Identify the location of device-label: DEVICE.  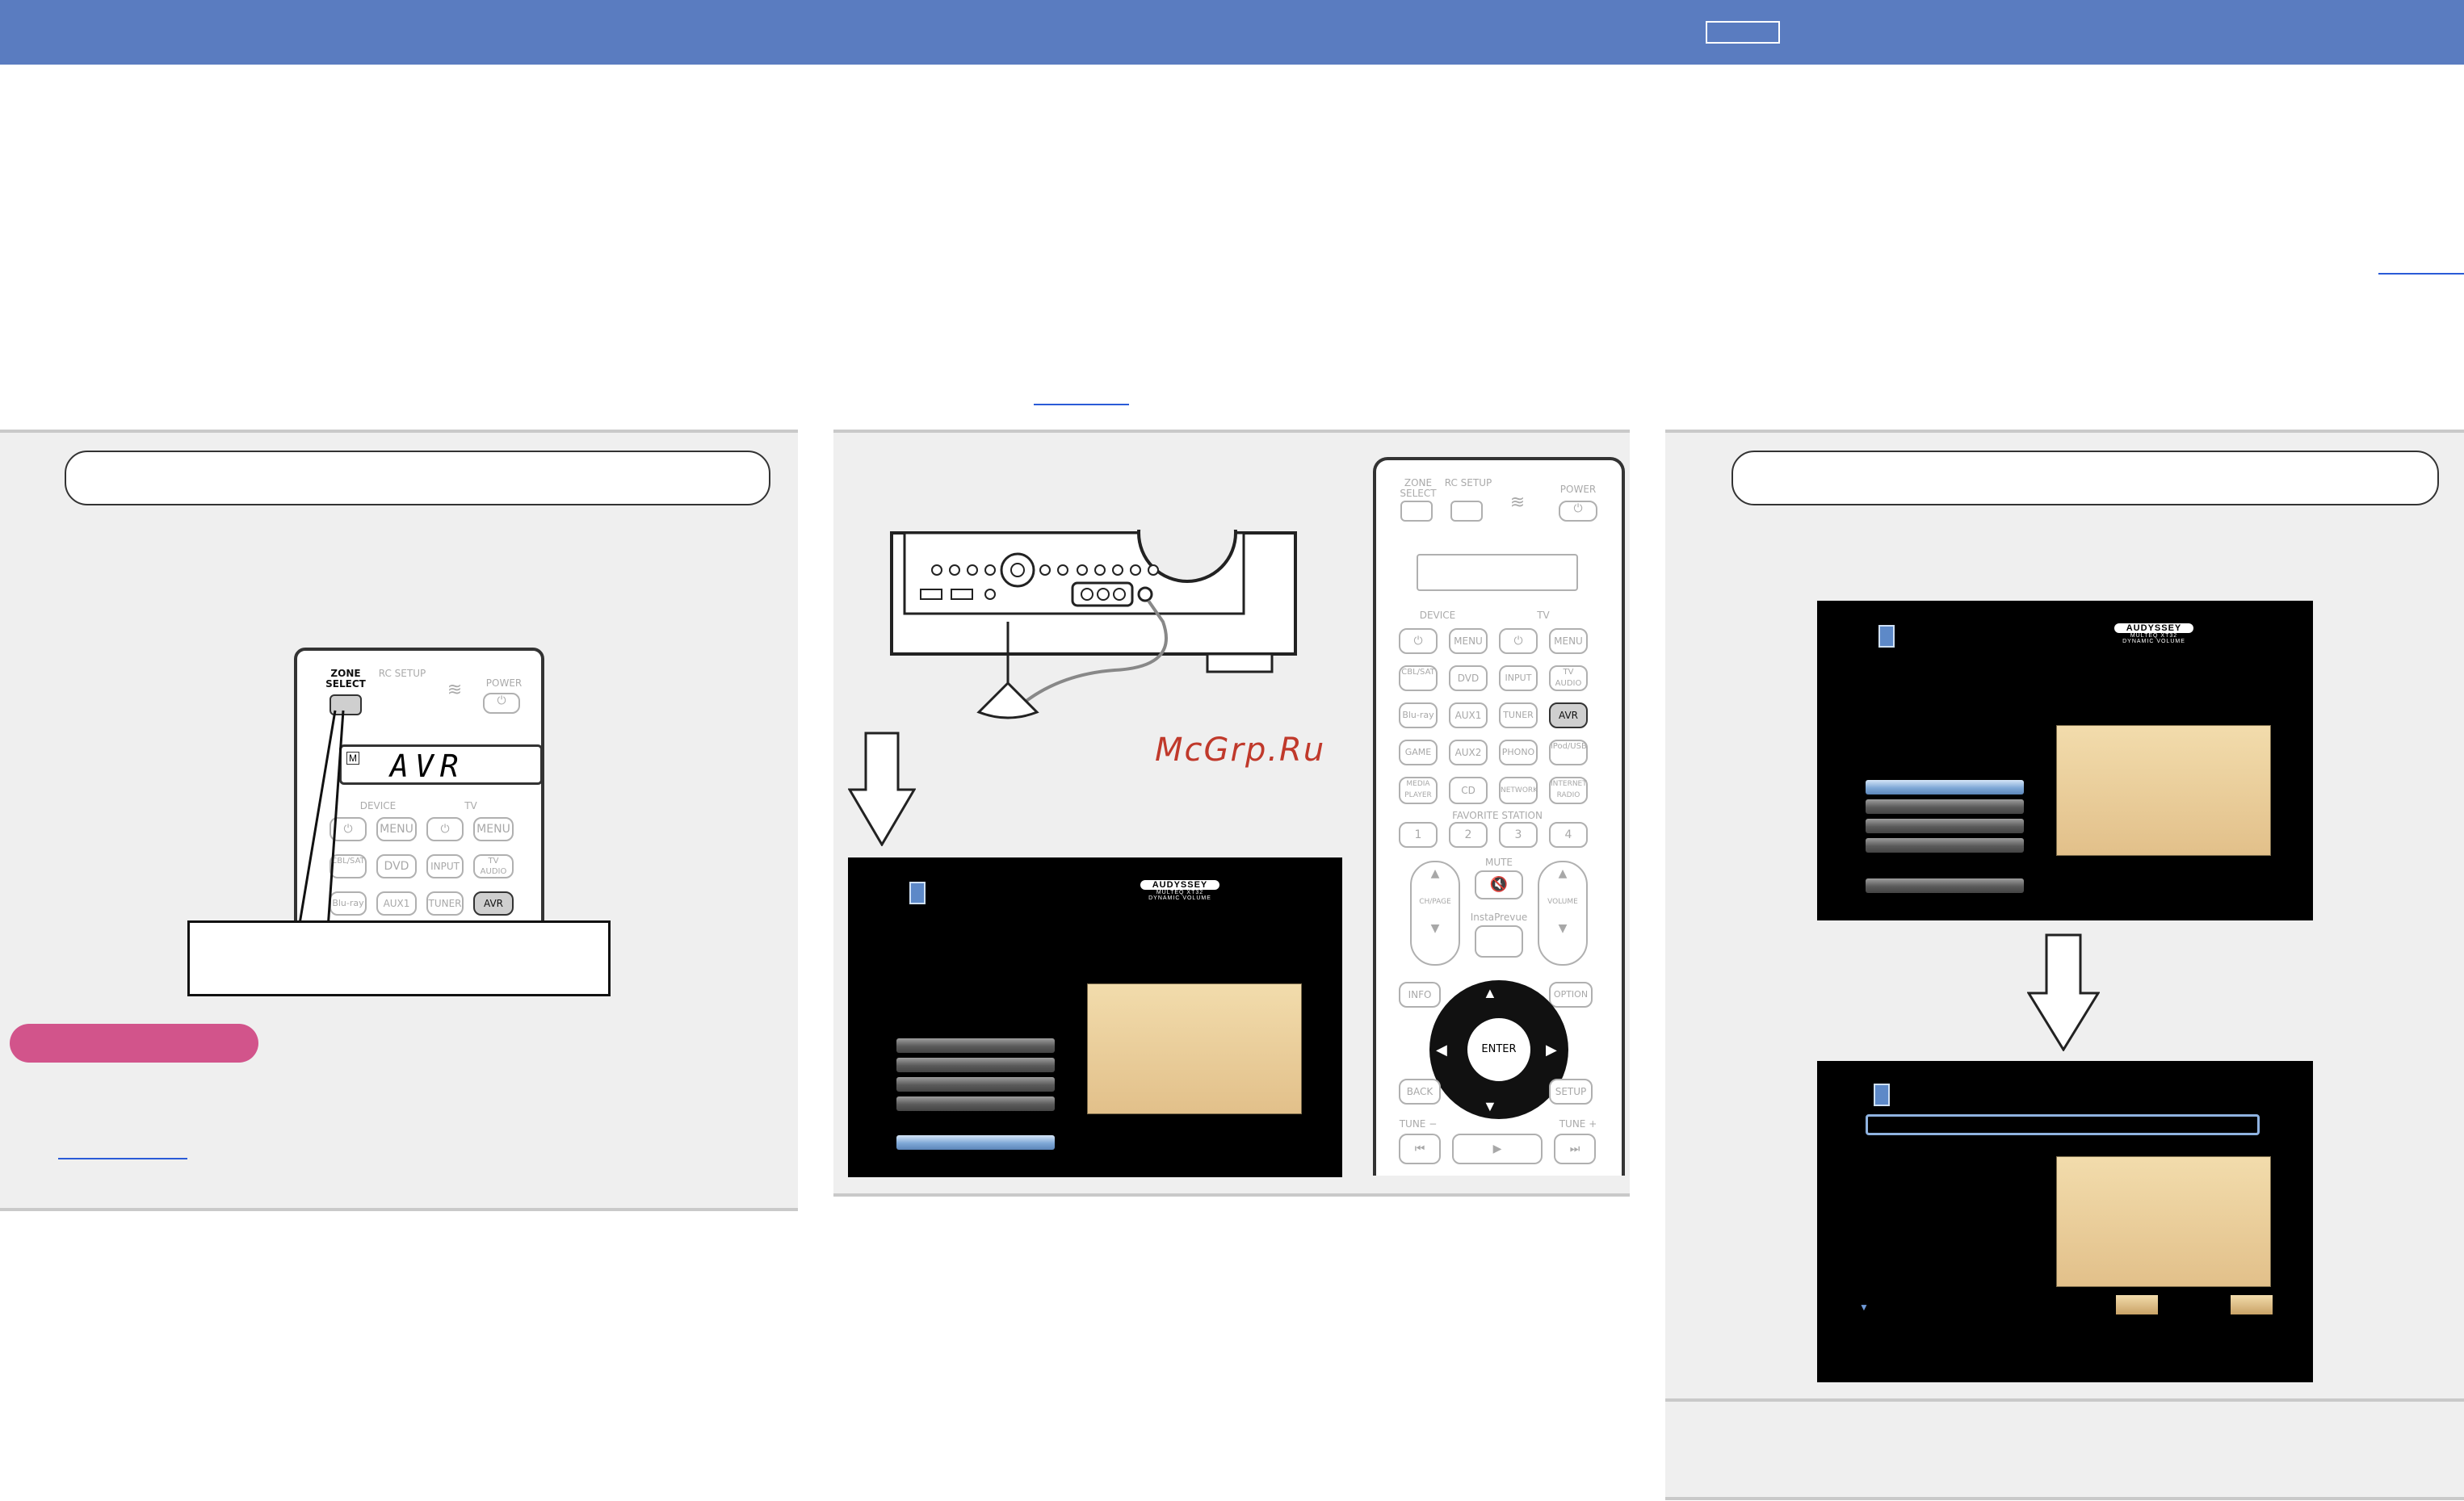
(378, 805).